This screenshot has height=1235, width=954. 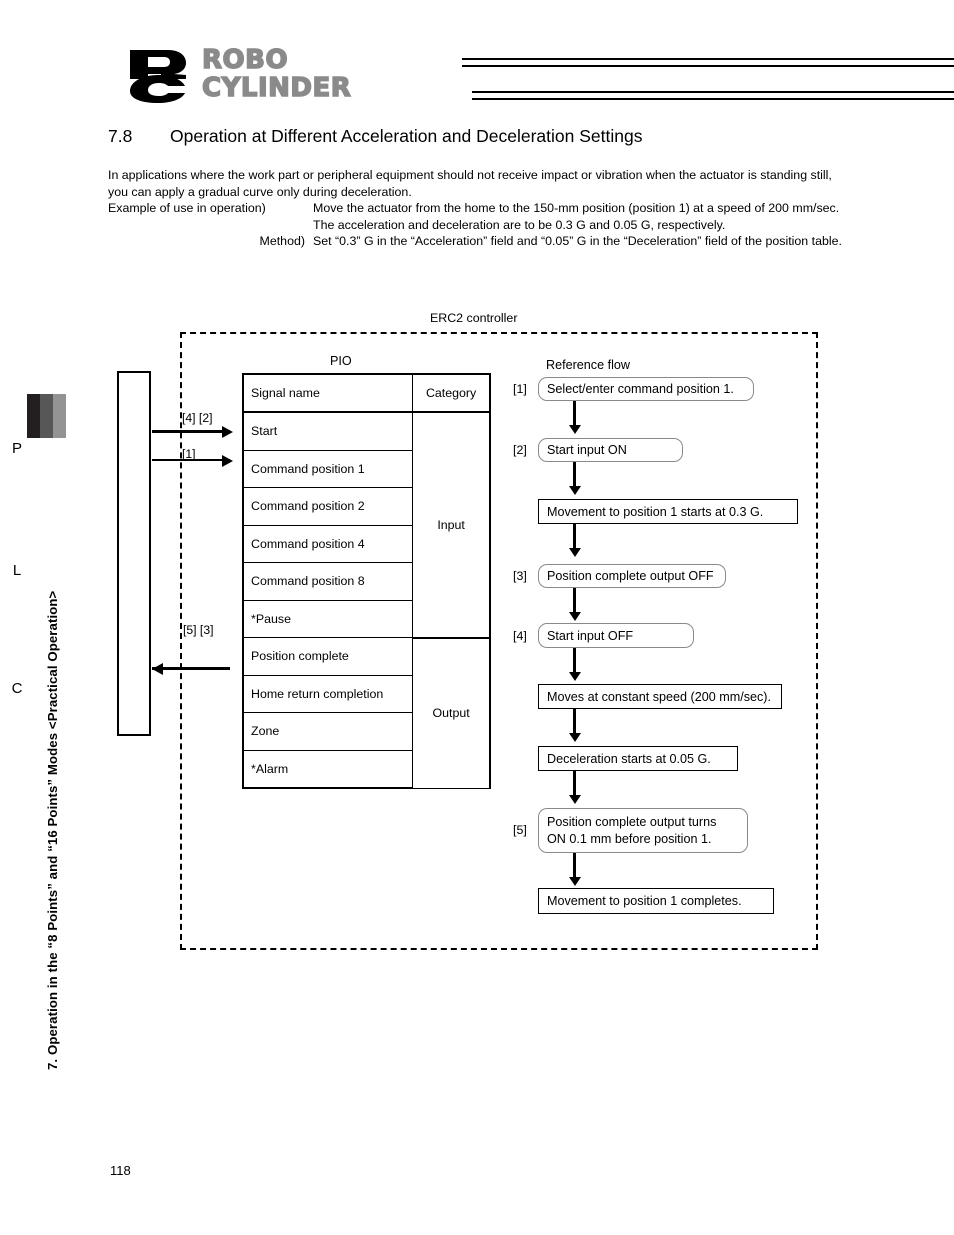 I want to click on signal-position-complete: Position complete, so click(x=328, y=656).